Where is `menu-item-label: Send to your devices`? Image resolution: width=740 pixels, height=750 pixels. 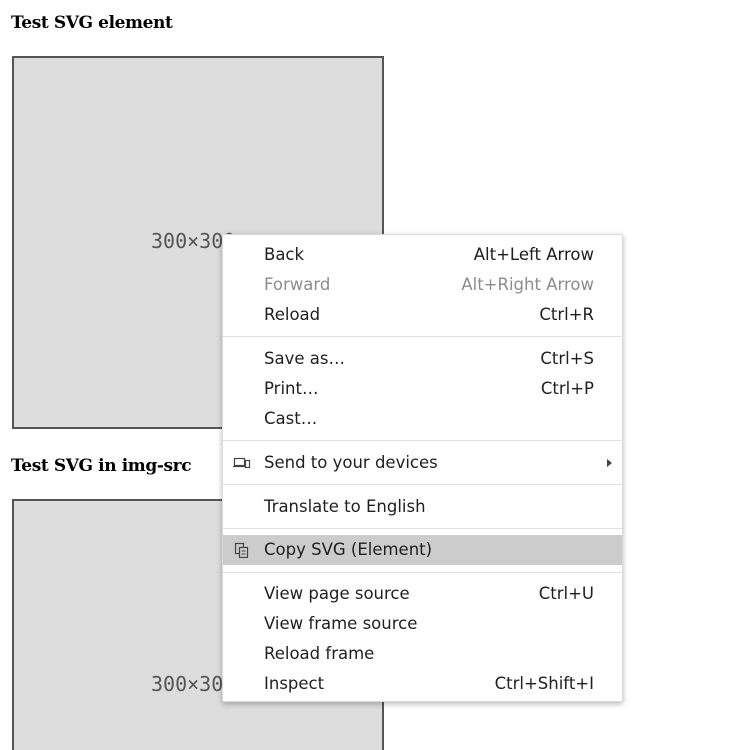 menu-item-label: Send to your devices is located at coordinates (351, 462).